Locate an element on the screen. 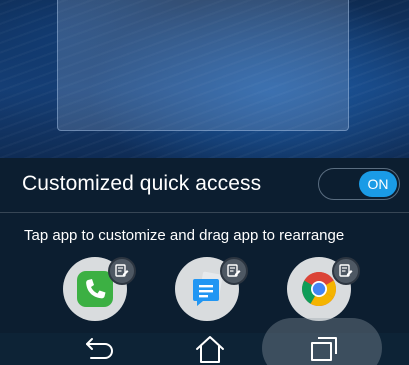 Image resolution: width=409 pixels, height=365 pixels. home-icon is located at coordinates (210, 349).